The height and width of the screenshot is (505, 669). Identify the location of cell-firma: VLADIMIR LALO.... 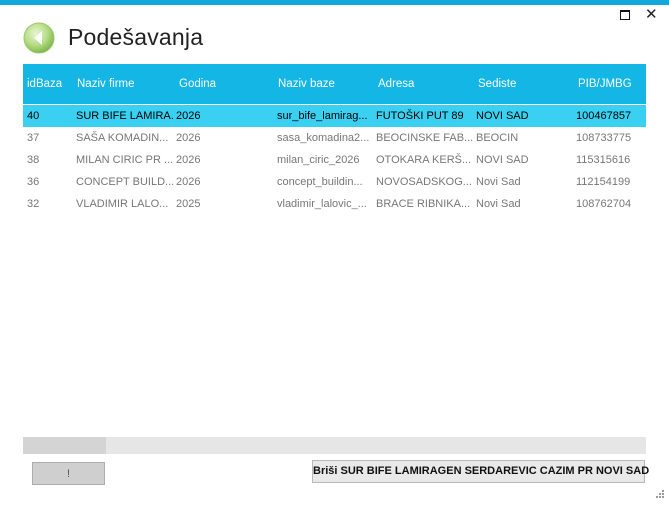
(122, 204).